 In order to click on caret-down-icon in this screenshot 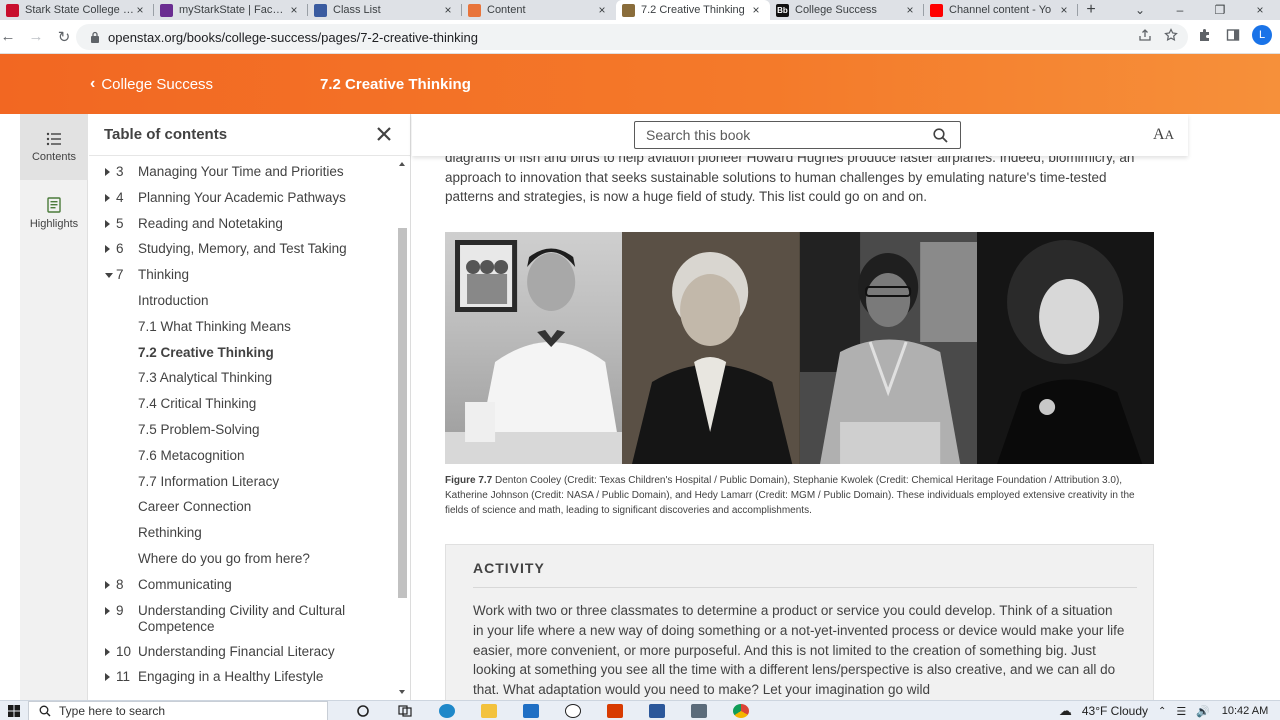, I will do `click(109, 276)`.